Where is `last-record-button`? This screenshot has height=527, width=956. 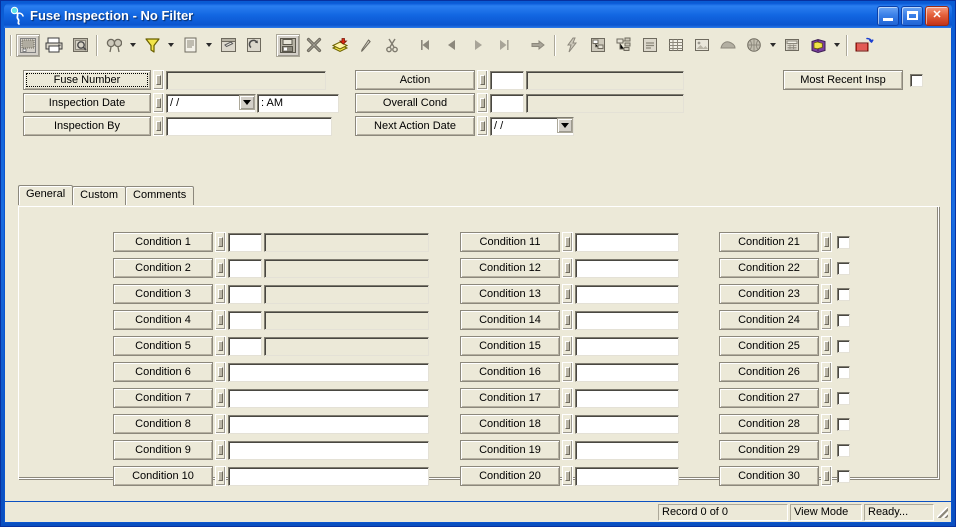
last-record-button is located at coordinates (504, 45).